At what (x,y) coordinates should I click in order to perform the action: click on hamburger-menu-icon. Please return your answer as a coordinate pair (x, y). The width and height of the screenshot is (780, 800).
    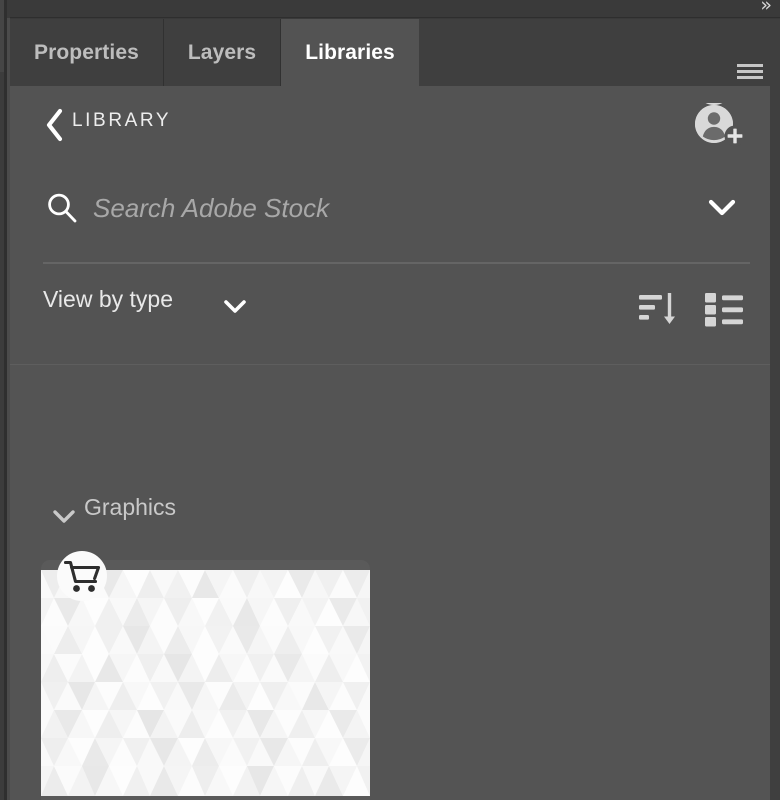
    Looking at the image, I should click on (750, 71).